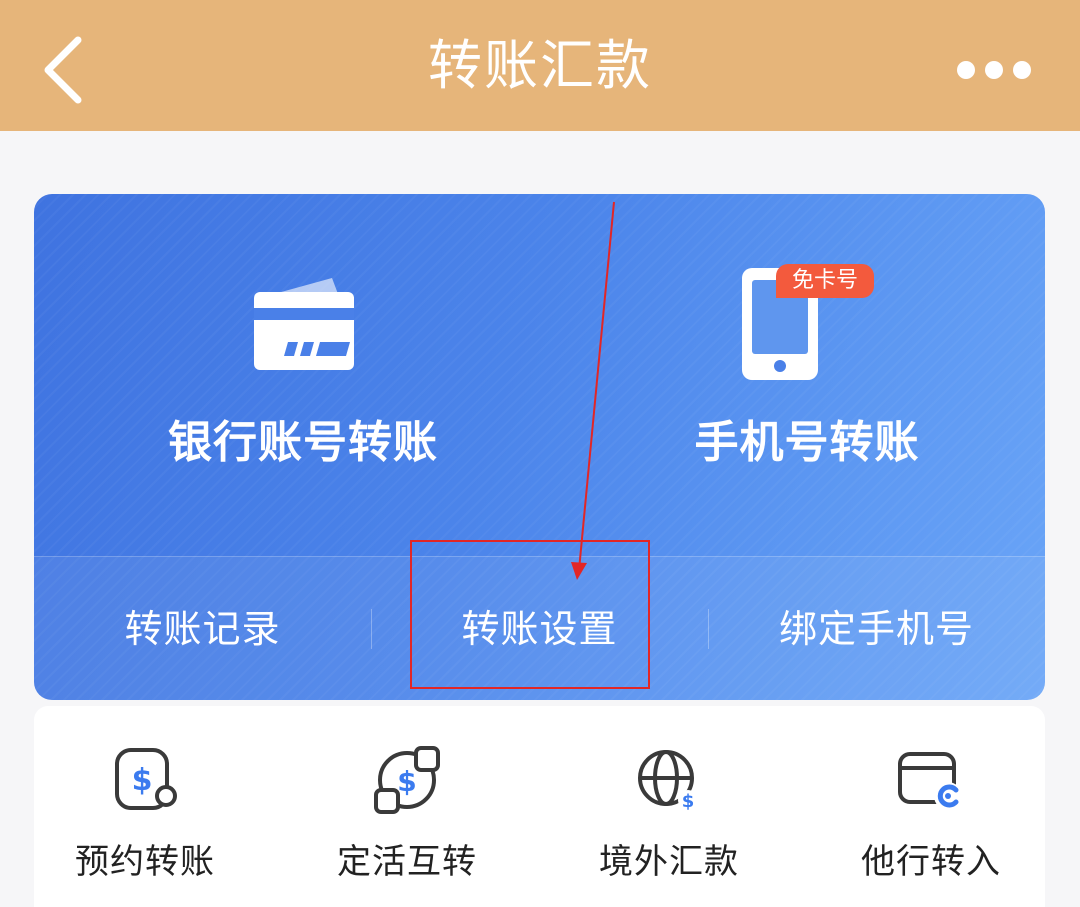 The height and width of the screenshot is (907, 1080). Describe the element at coordinates (145, 862) in the screenshot. I see `scheduled-transfer-label: 预约转账` at that location.